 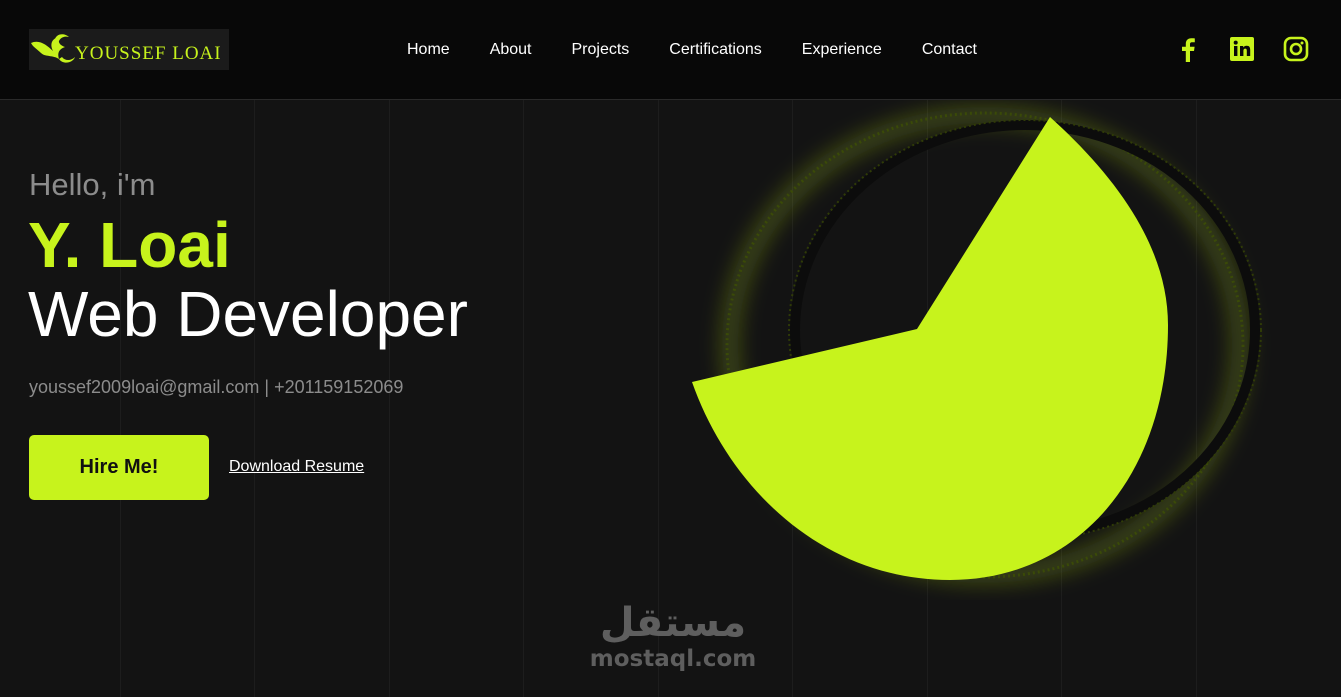 What do you see at coordinates (673, 623) in the screenshot?
I see `watermark-arabic: مستقل` at bounding box center [673, 623].